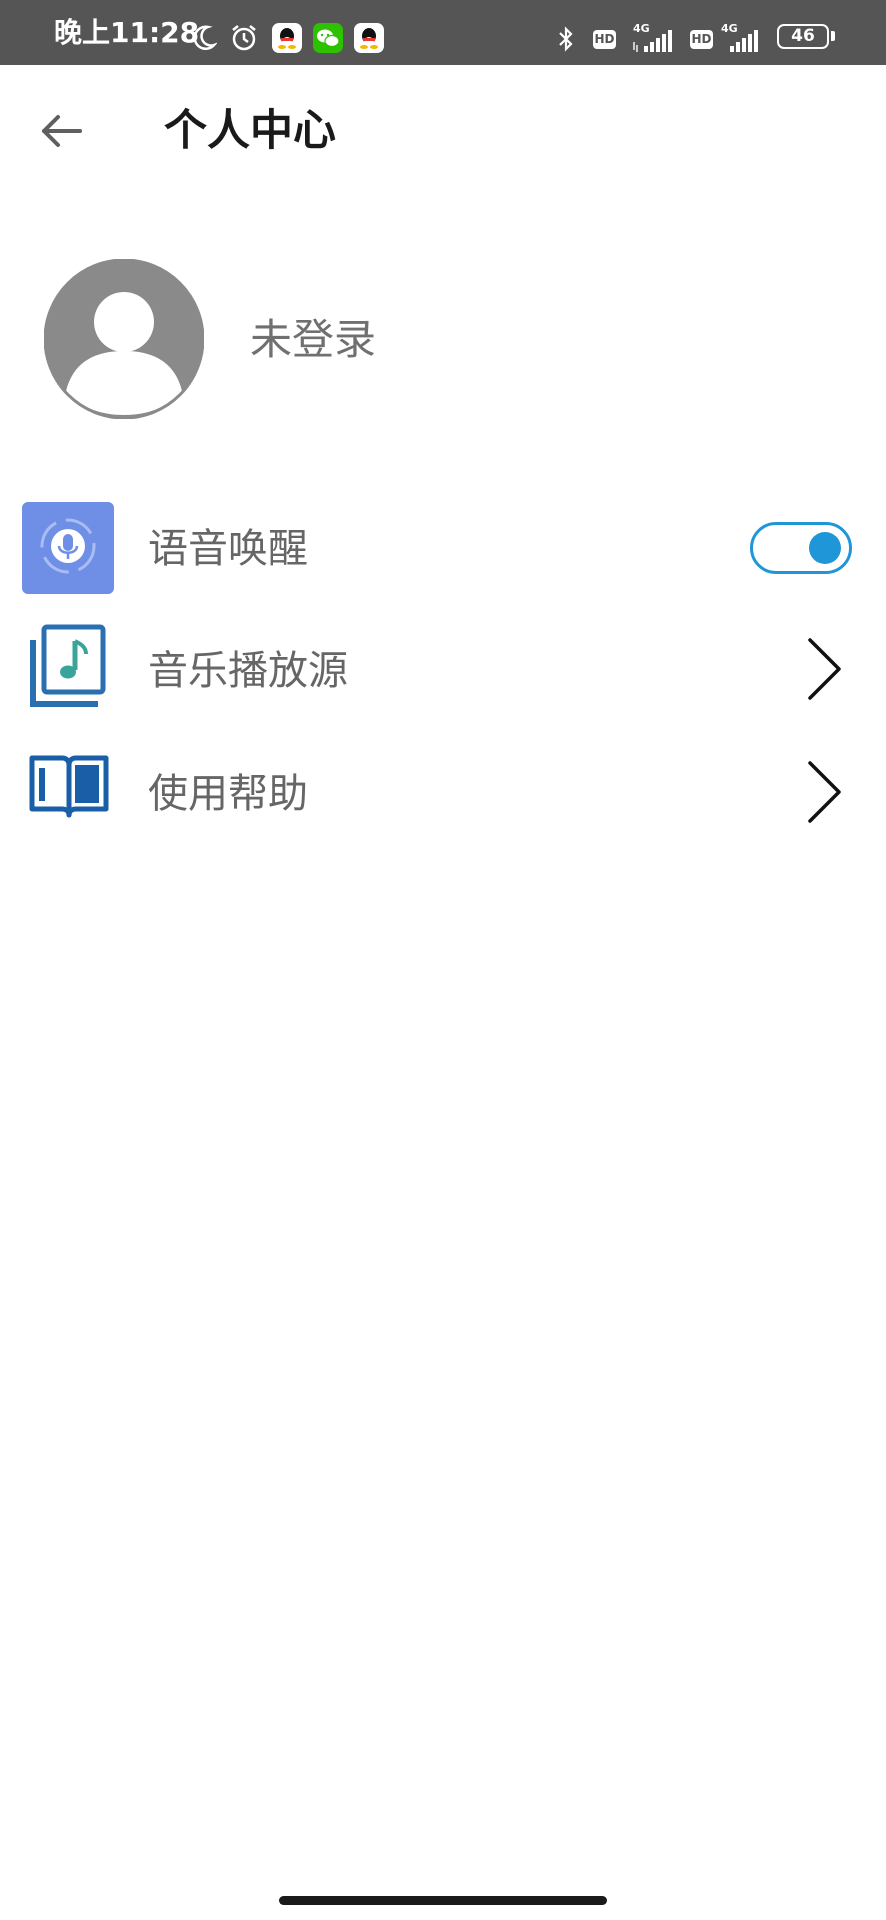 The width and height of the screenshot is (886, 1920). I want to click on home-indicator, so click(443, 1900).